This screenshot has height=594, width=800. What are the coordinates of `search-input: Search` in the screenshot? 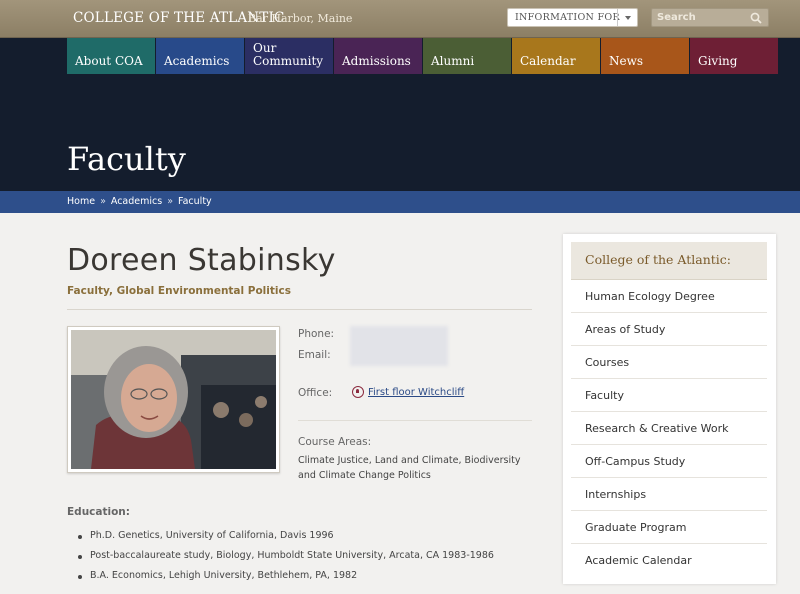 It's located at (710, 17).